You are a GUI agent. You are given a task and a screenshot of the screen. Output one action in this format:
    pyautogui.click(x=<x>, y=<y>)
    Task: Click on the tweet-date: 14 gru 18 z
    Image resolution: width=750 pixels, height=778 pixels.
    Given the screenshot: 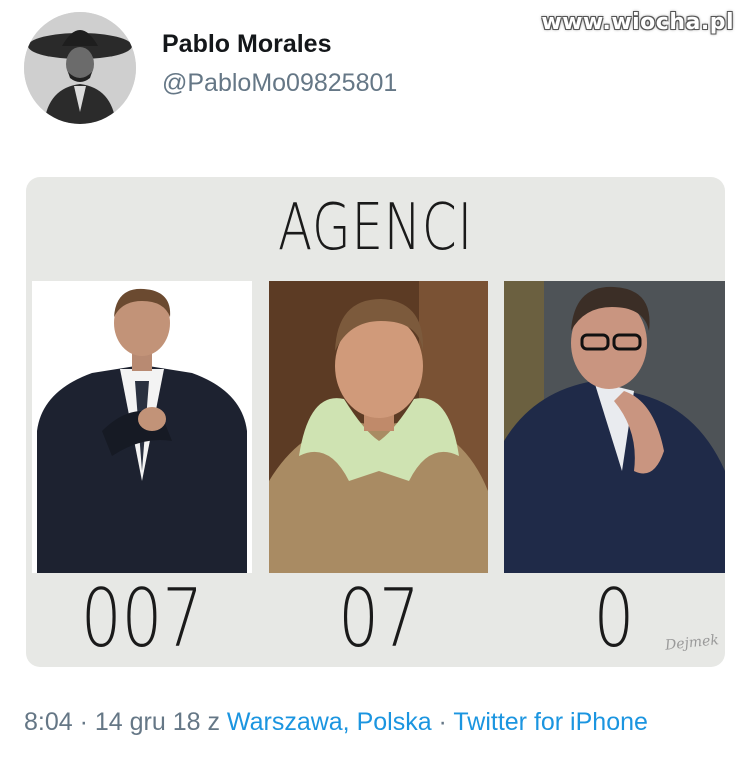 What is the action you would take?
    pyautogui.click(x=161, y=722)
    